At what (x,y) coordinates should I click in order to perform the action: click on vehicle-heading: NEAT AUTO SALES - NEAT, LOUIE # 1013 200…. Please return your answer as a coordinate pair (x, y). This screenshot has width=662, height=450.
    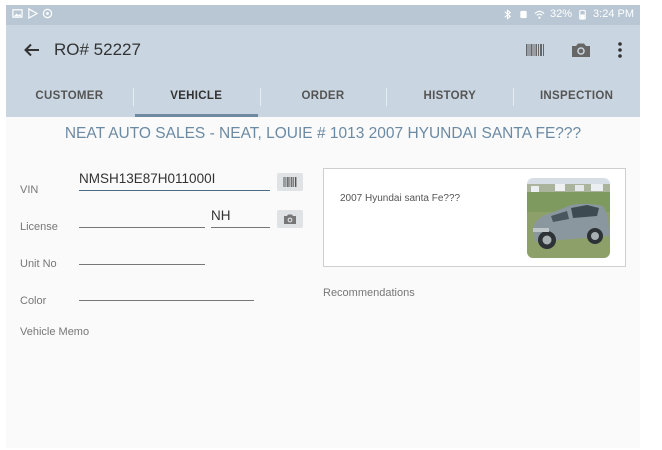
    Looking at the image, I should click on (323, 133).